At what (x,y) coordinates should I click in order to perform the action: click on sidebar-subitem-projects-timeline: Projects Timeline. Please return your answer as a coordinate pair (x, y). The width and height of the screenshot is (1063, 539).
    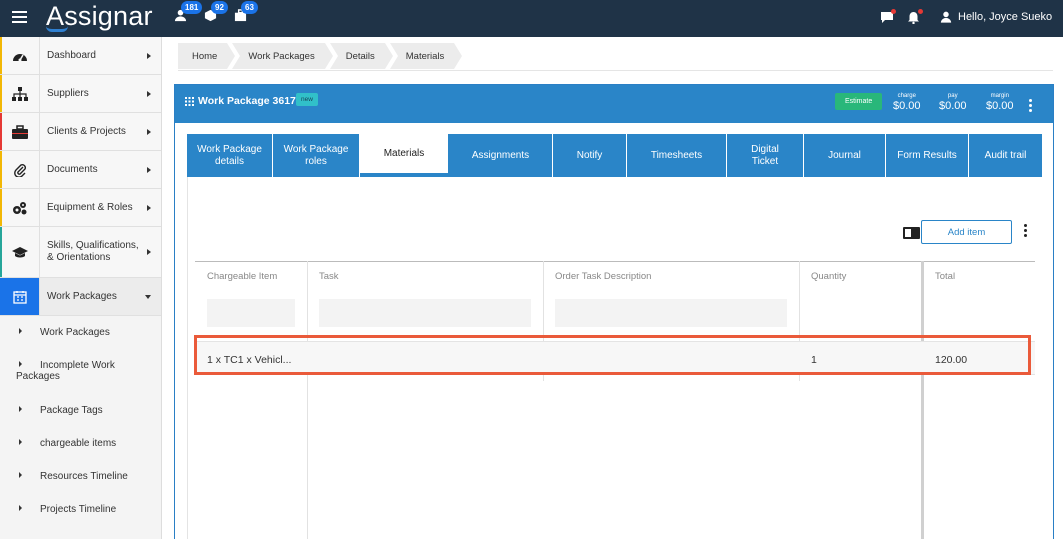
    Looking at the image, I should click on (80, 509).